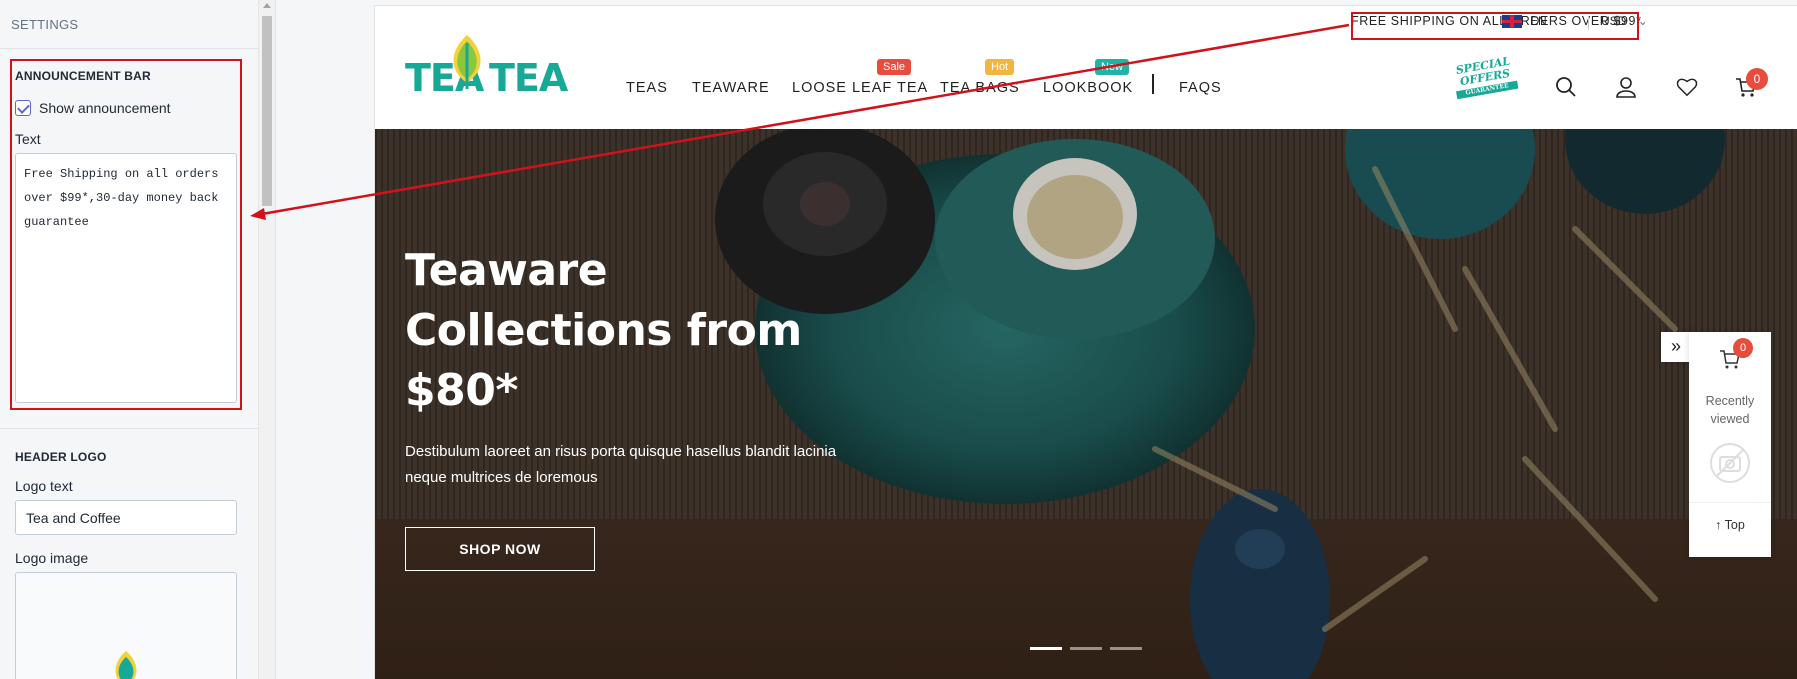  I want to click on slideshow-dots, so click(1086, 648).